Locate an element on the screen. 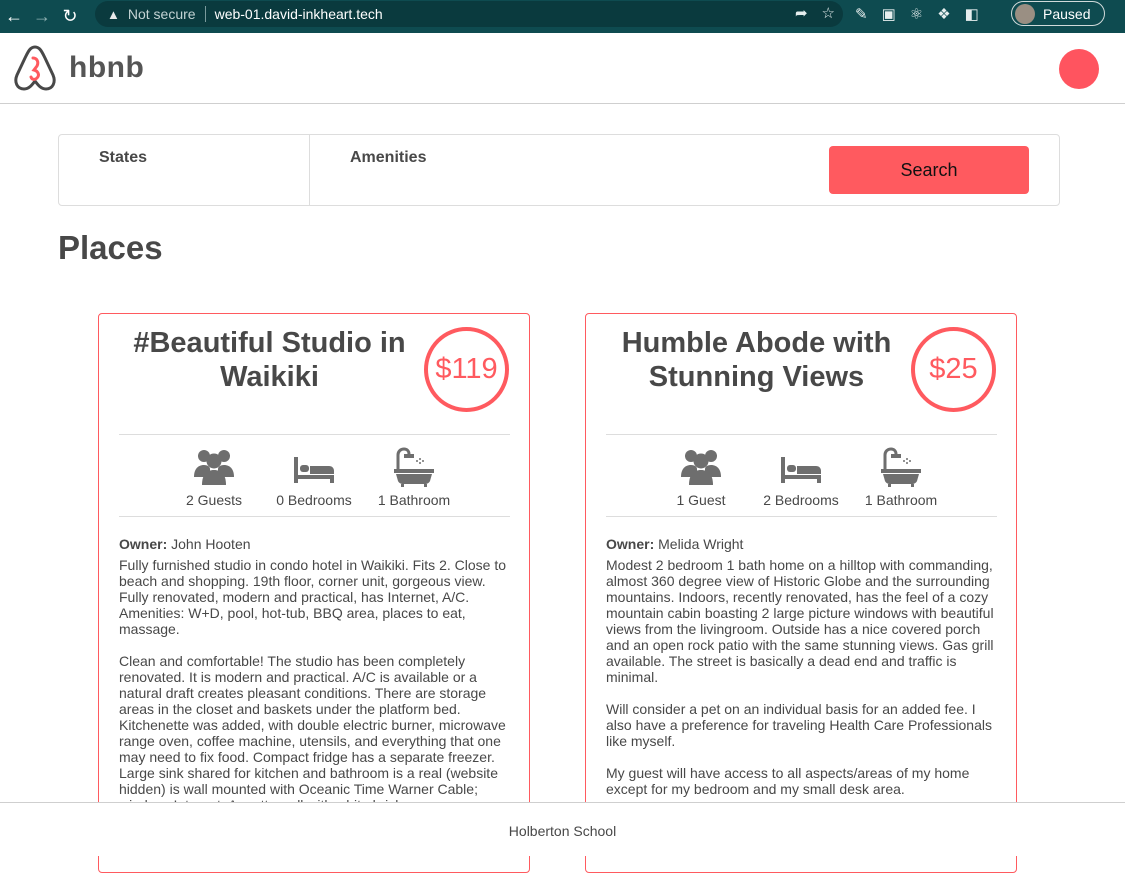  logo: hbnb is located at coordinates (78, 68).